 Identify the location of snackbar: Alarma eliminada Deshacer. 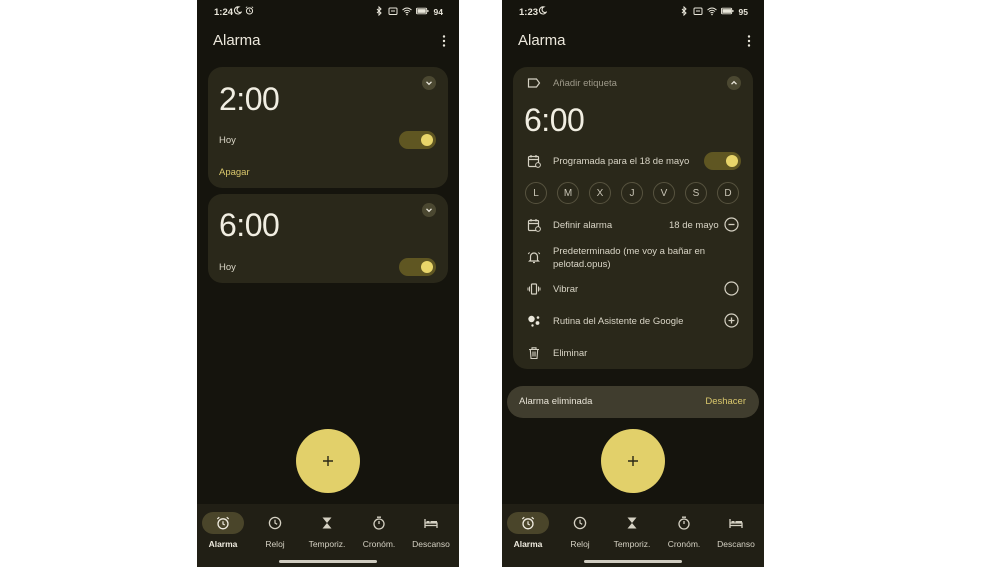
(633, 402).